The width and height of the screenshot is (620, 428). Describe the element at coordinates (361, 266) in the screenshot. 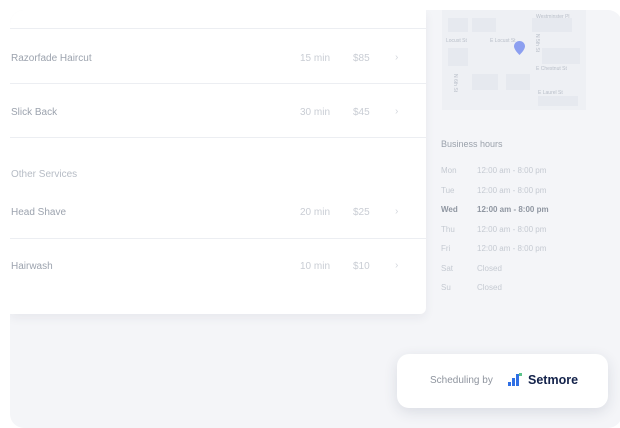

I see `service-price: $10` at that location.